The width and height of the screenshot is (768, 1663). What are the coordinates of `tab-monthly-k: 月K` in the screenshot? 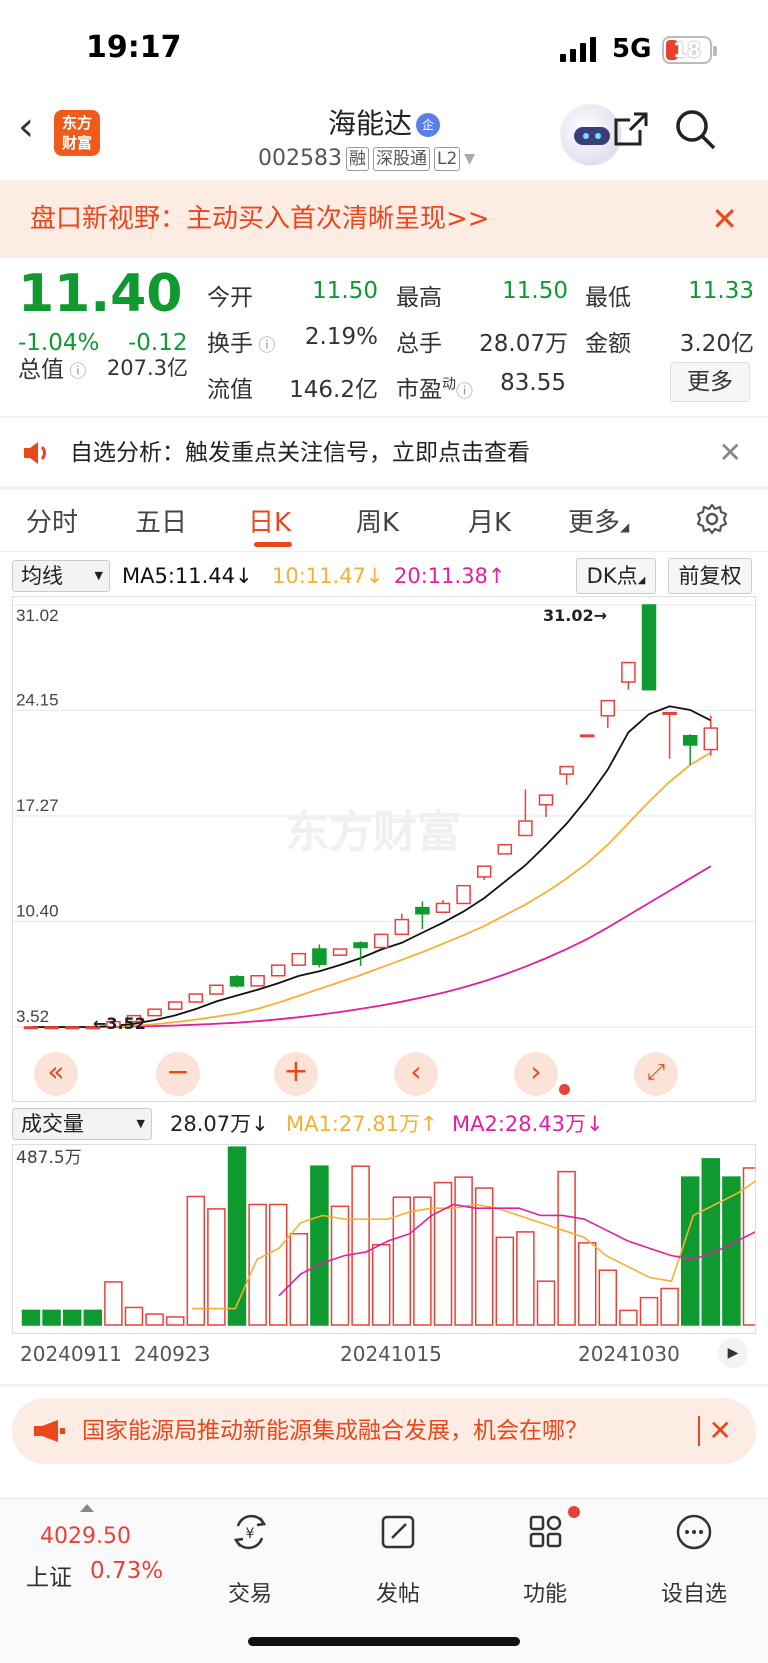 It's located at (489, 520).